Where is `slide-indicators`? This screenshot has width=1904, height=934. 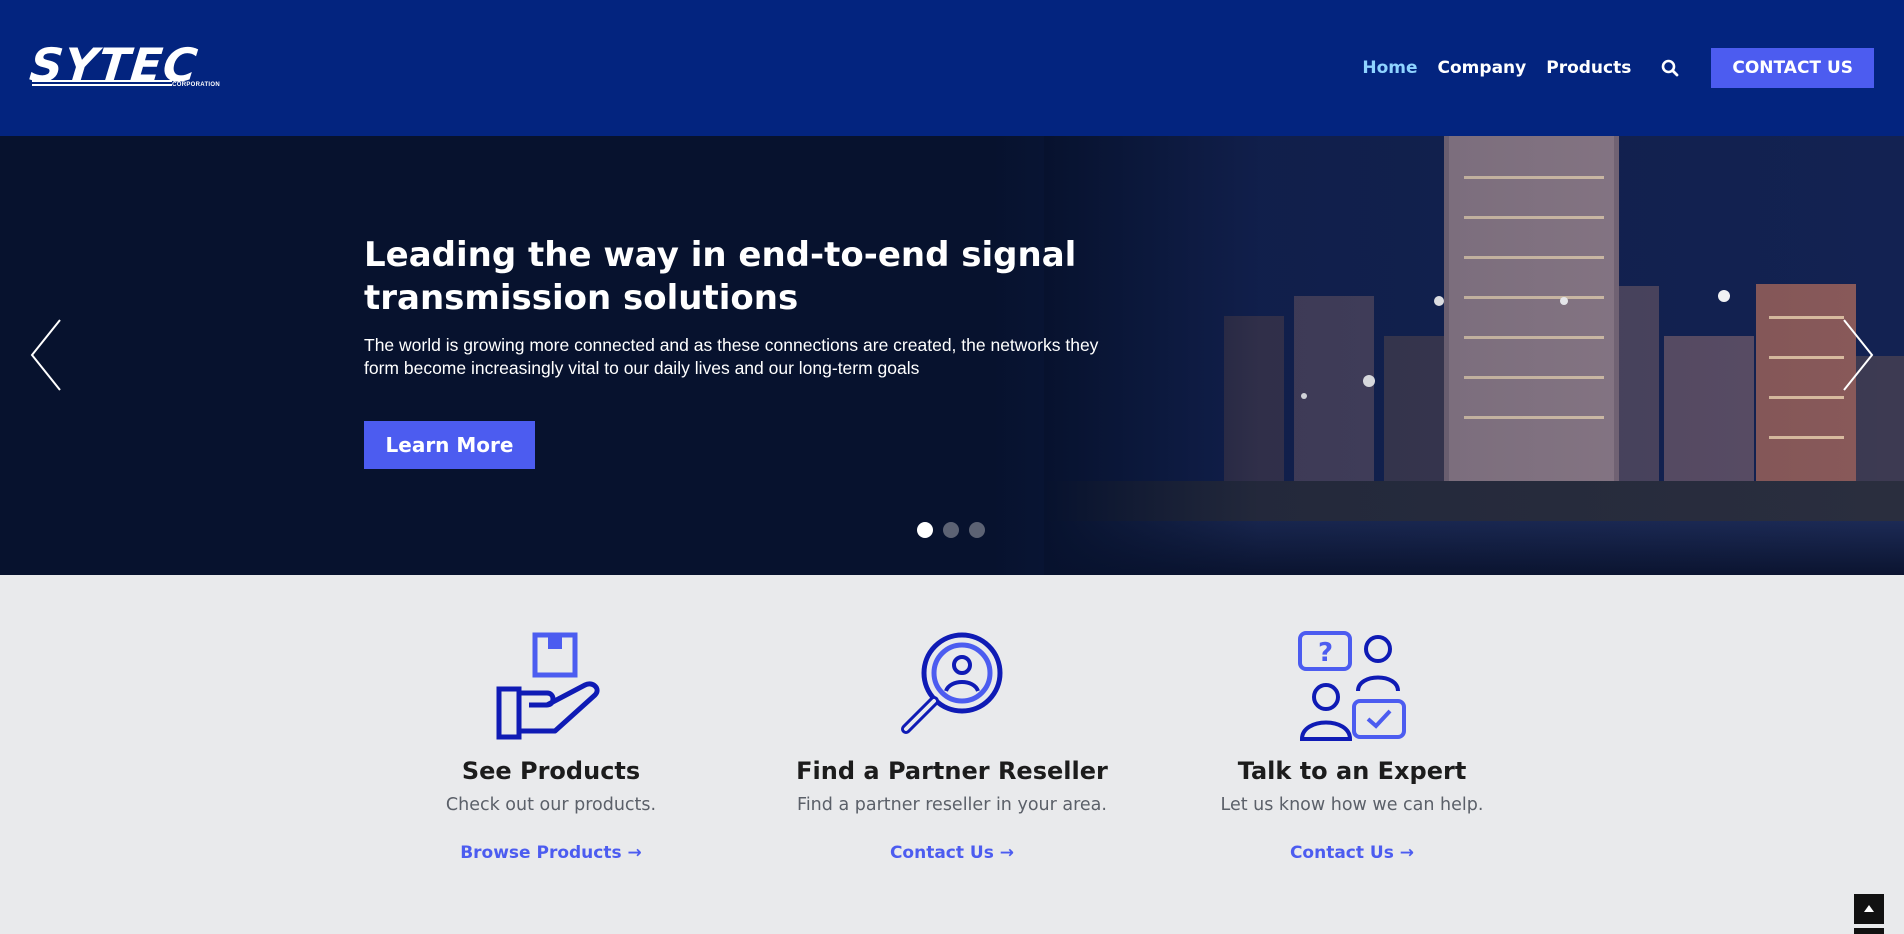 slide-indicators is located at coordinates (956, 530).